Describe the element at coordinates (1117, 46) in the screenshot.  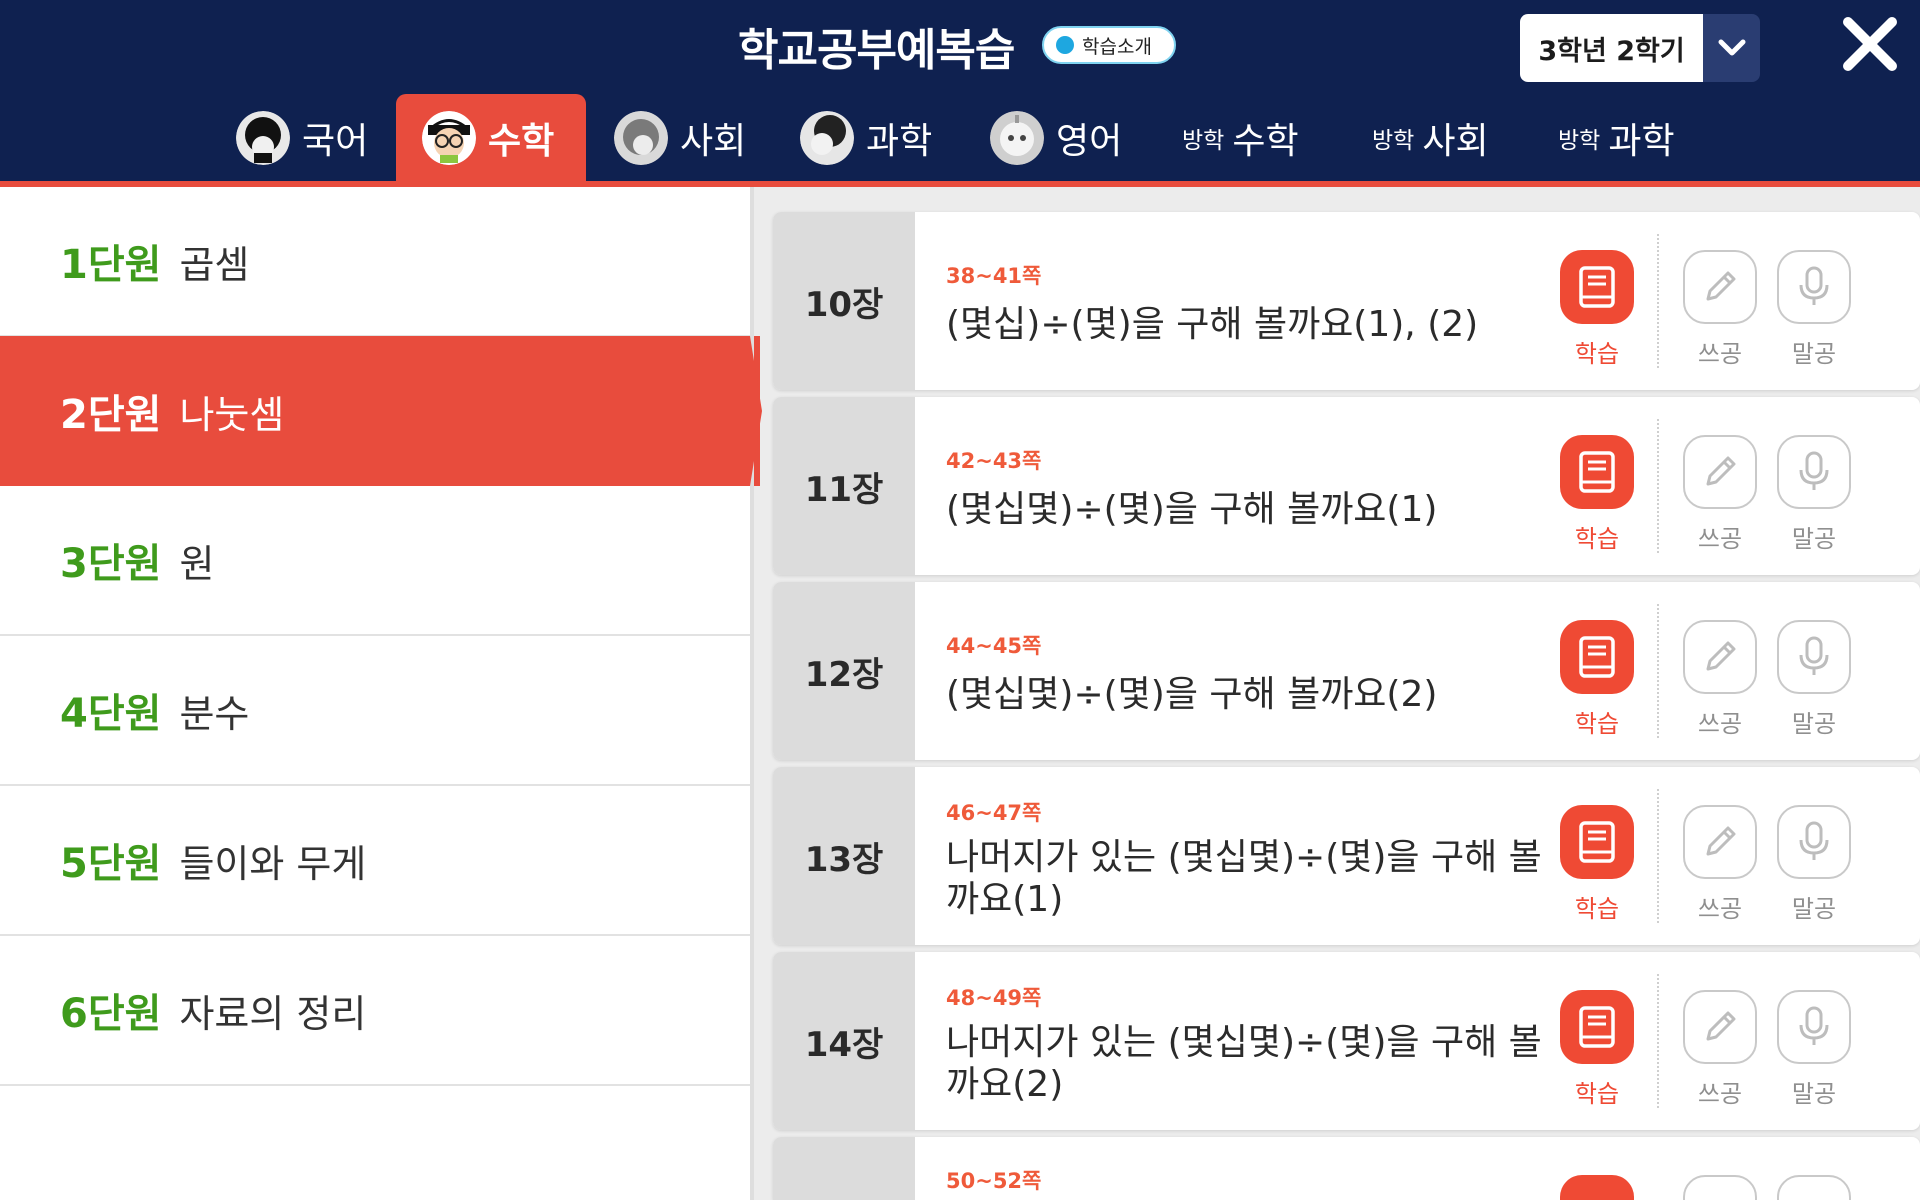
I see `intro-button-label: 학습소개` at that location.